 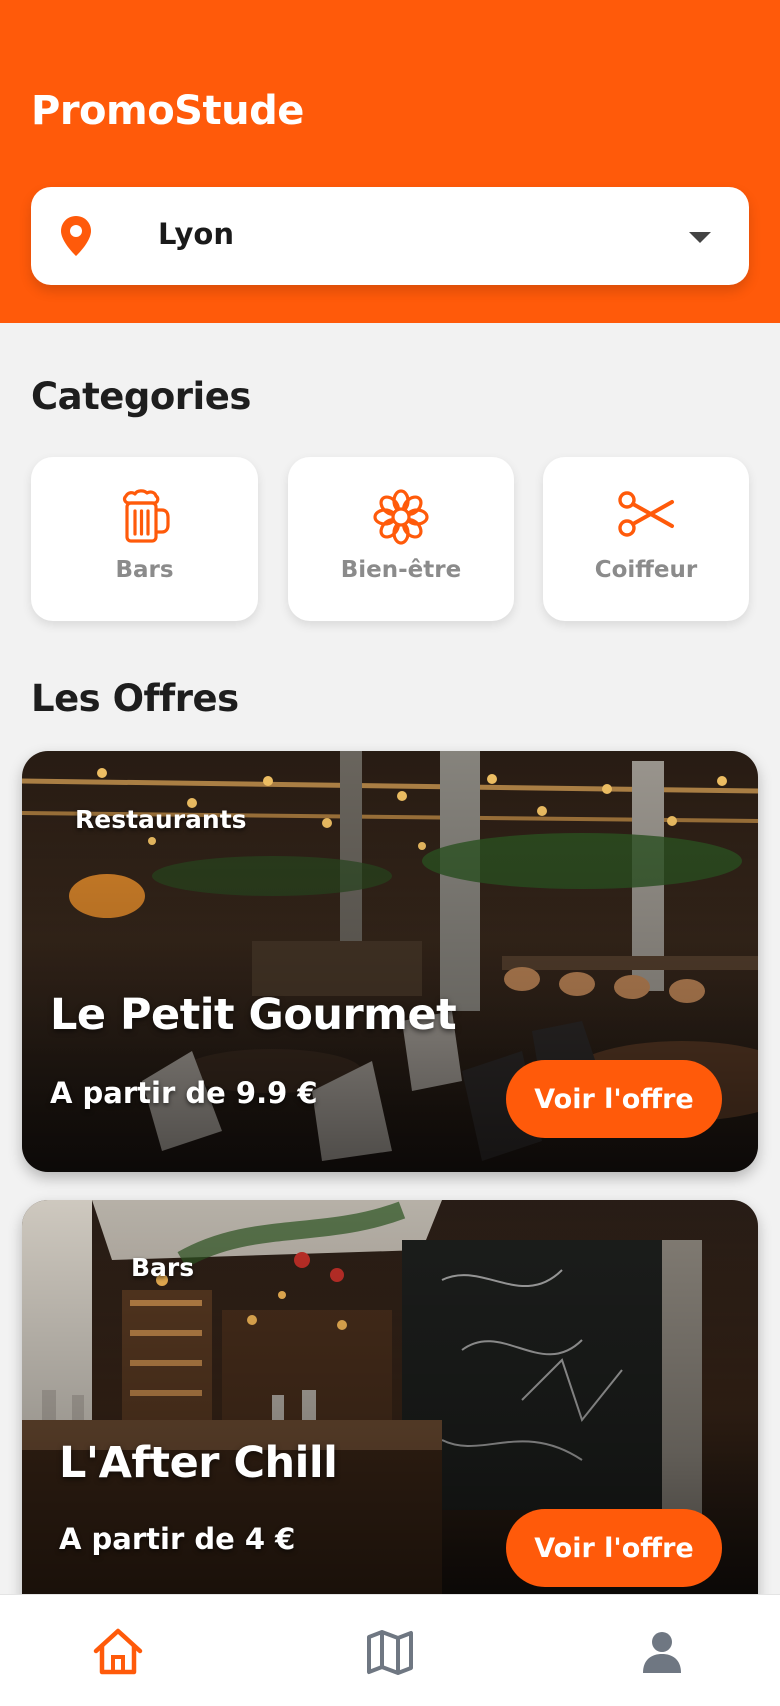 What do you see at coordinates (253, 1015) in the screenshot?
I see `offer-name: Le Petit Gourmet` at bounding box center [253, 1015].